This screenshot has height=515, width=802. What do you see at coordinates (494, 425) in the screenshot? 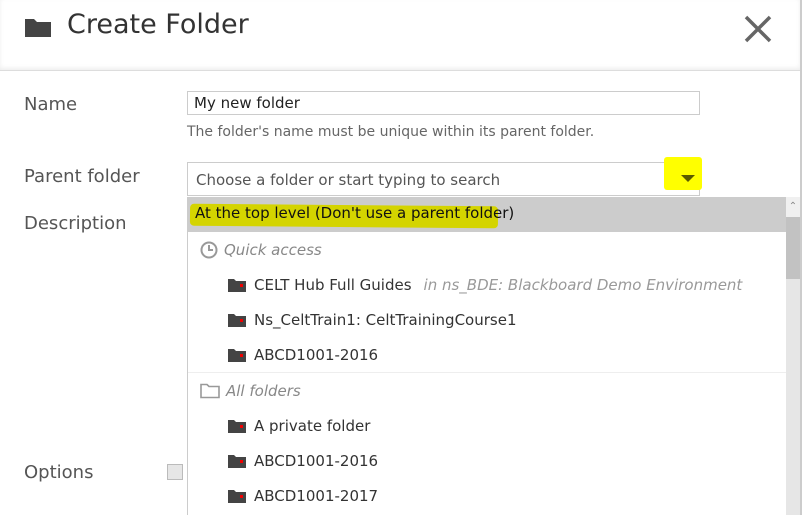
I see `folder-option: A private folder` at bounding box center [494, 425].